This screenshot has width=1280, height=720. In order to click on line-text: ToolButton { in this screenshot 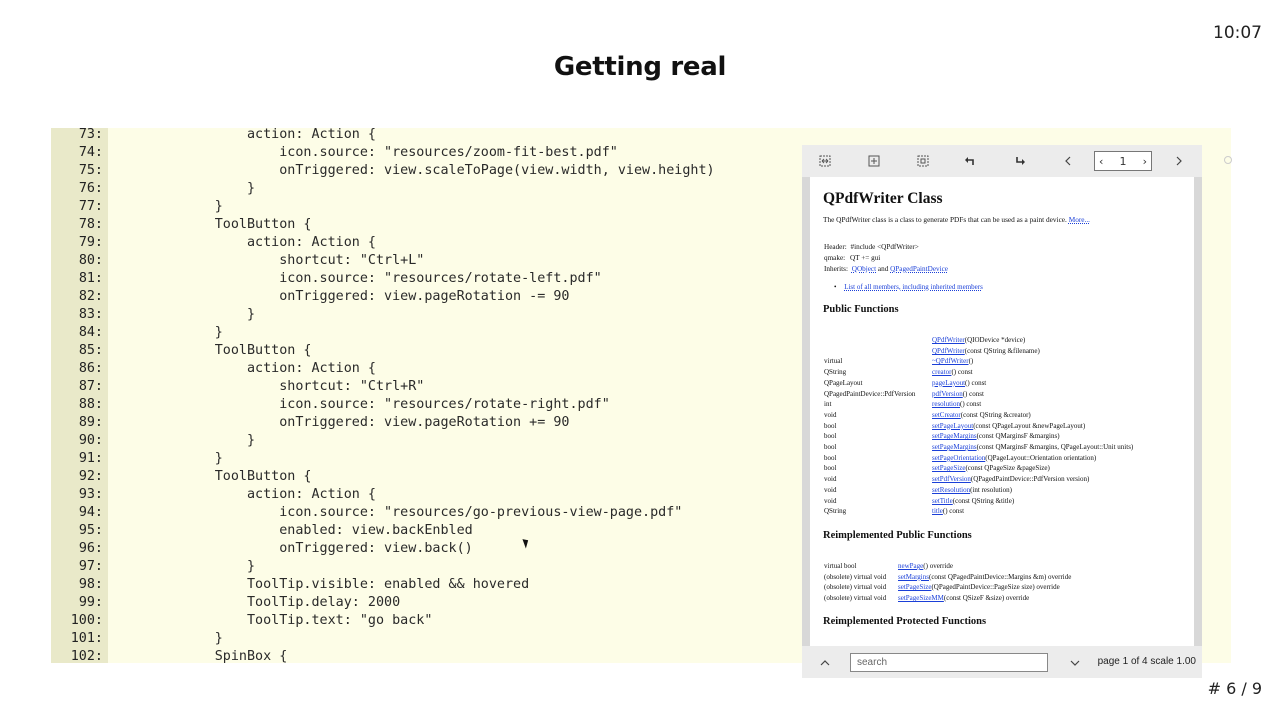, I will do `click(215, 350)`.